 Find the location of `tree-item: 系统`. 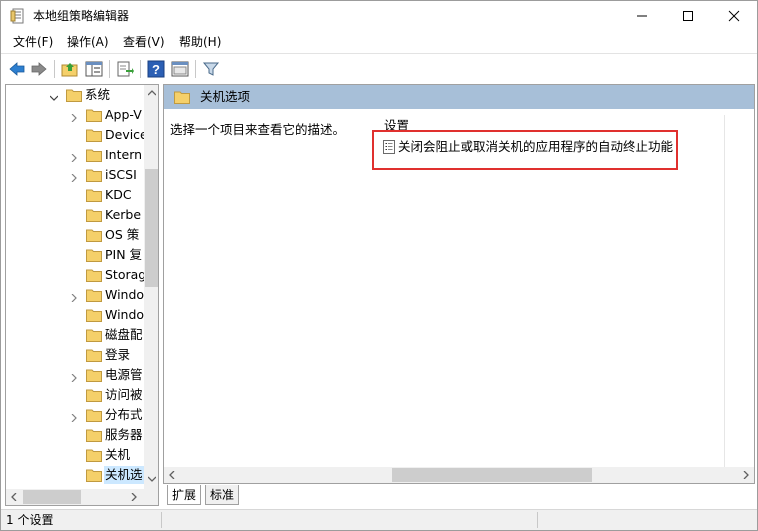

tree-item: 系统 is located at coordinates (75, 95).